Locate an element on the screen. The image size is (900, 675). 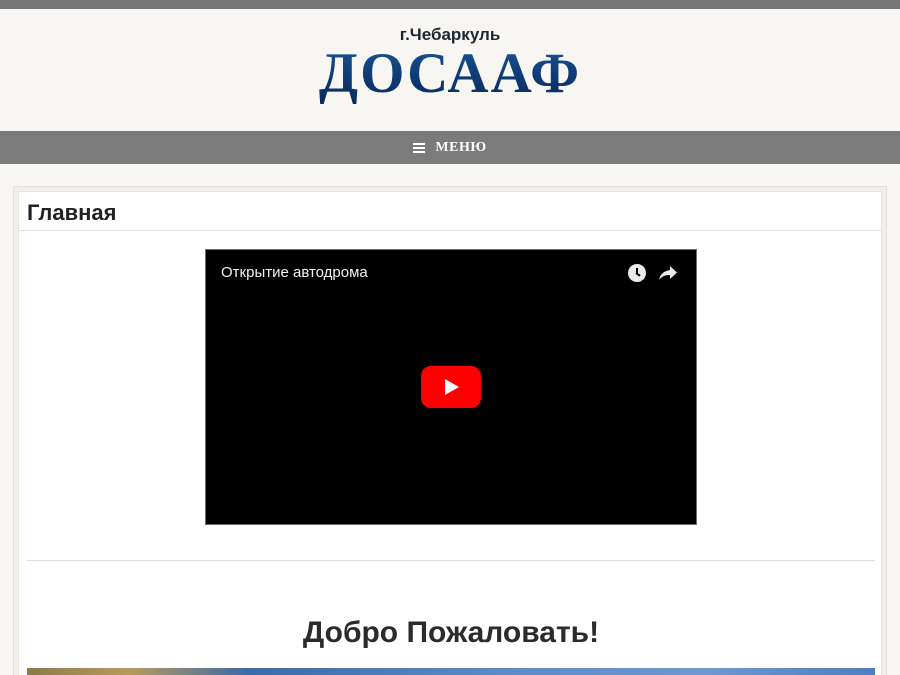
title-divider is located at coordinates (450, 230).